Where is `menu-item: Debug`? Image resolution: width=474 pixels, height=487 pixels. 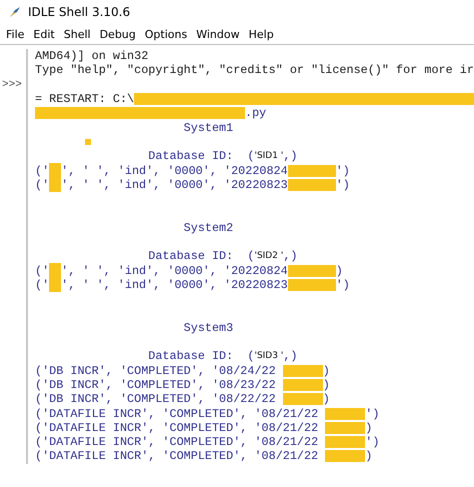
menu-item: Debug is located at coordinates (118, 34).